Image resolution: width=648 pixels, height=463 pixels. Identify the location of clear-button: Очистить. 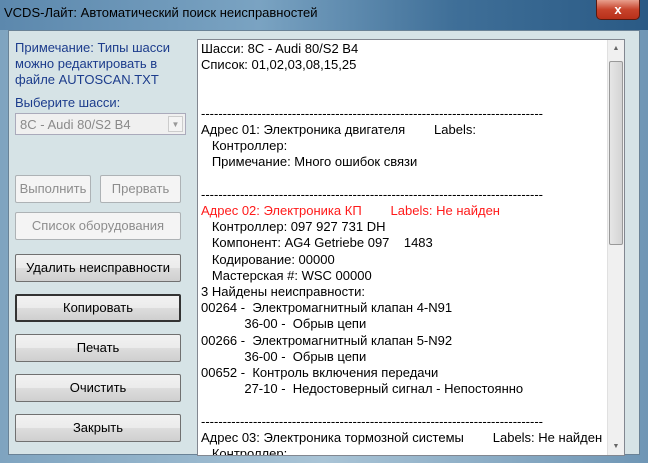
(98, 388).